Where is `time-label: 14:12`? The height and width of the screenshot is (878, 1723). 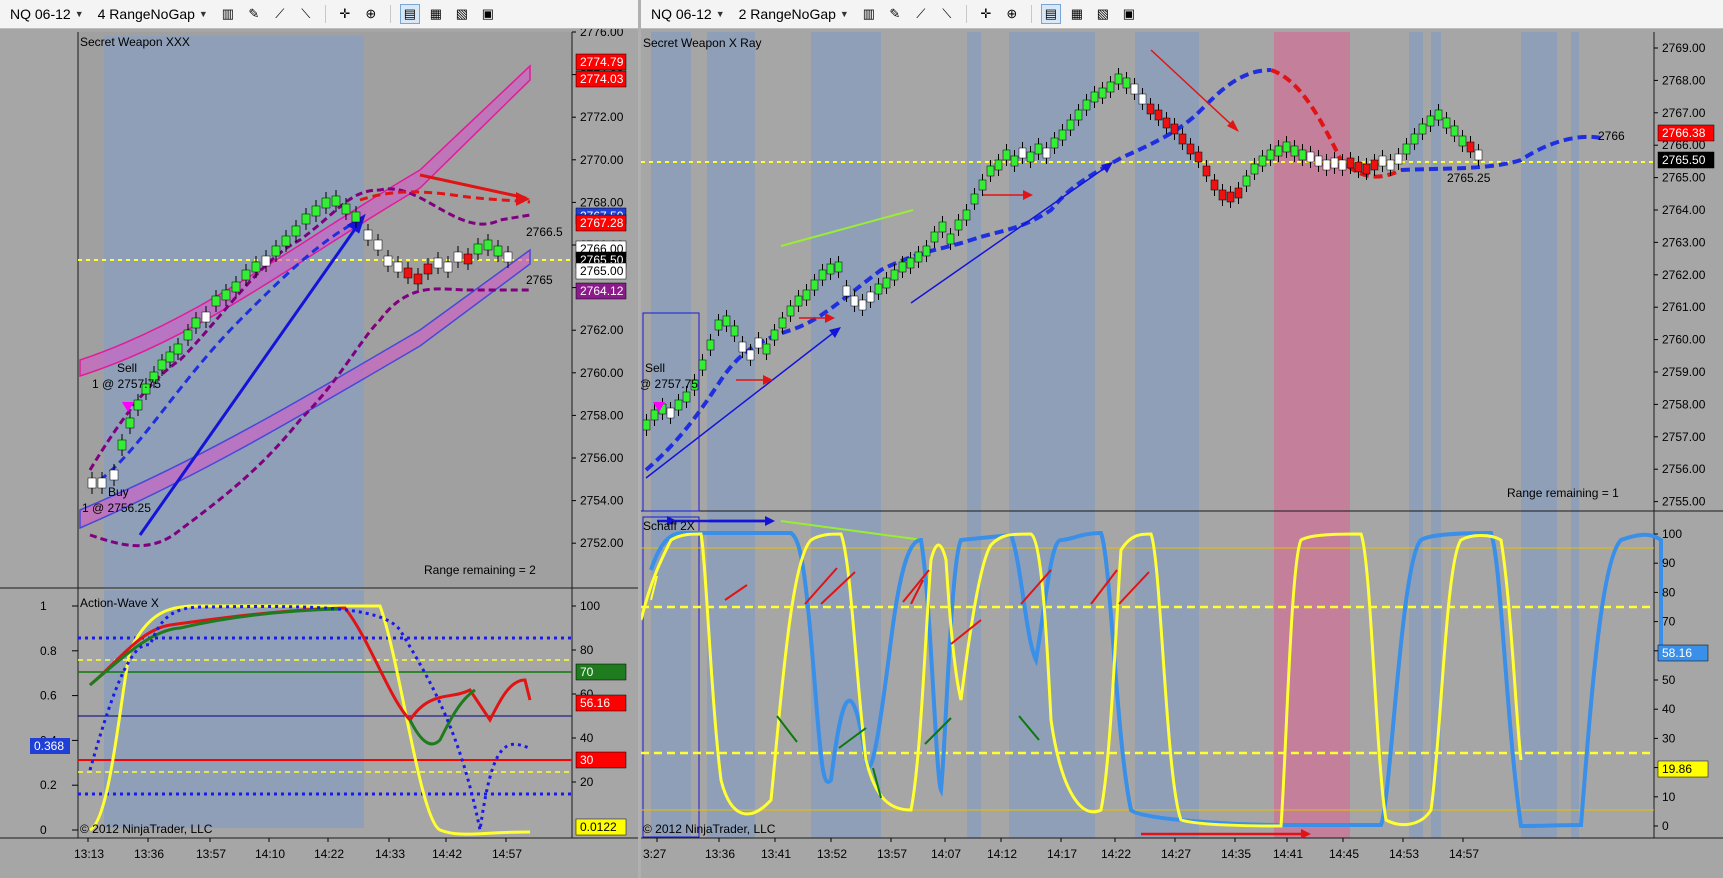 time-label: 14:12 is located at coordinates (1002, 854).